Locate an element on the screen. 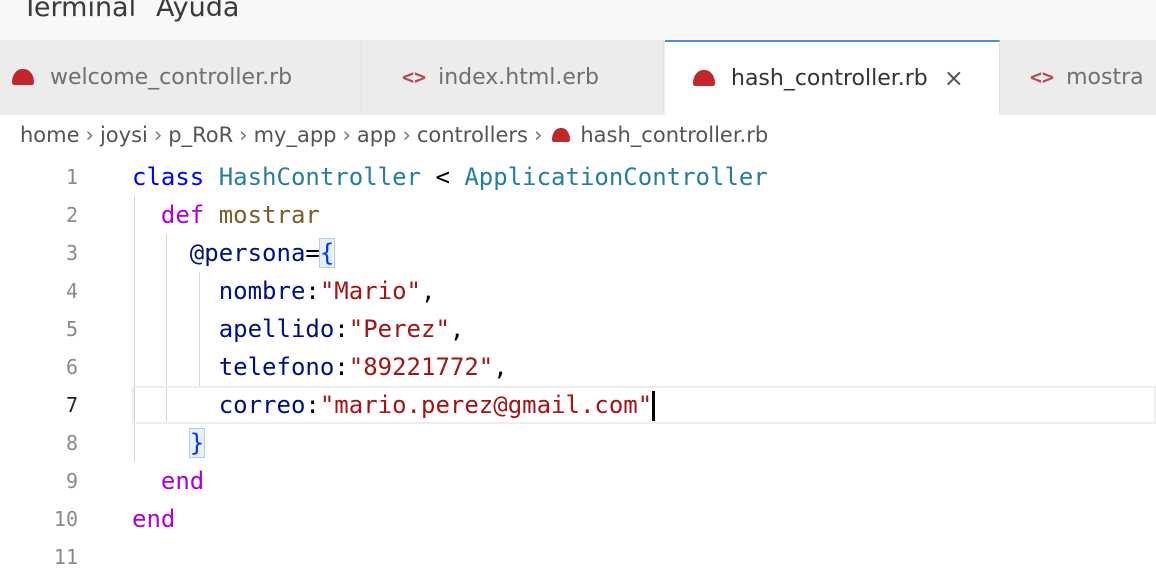  tab-label: index.html.erb is located at coordinates (518, 77).